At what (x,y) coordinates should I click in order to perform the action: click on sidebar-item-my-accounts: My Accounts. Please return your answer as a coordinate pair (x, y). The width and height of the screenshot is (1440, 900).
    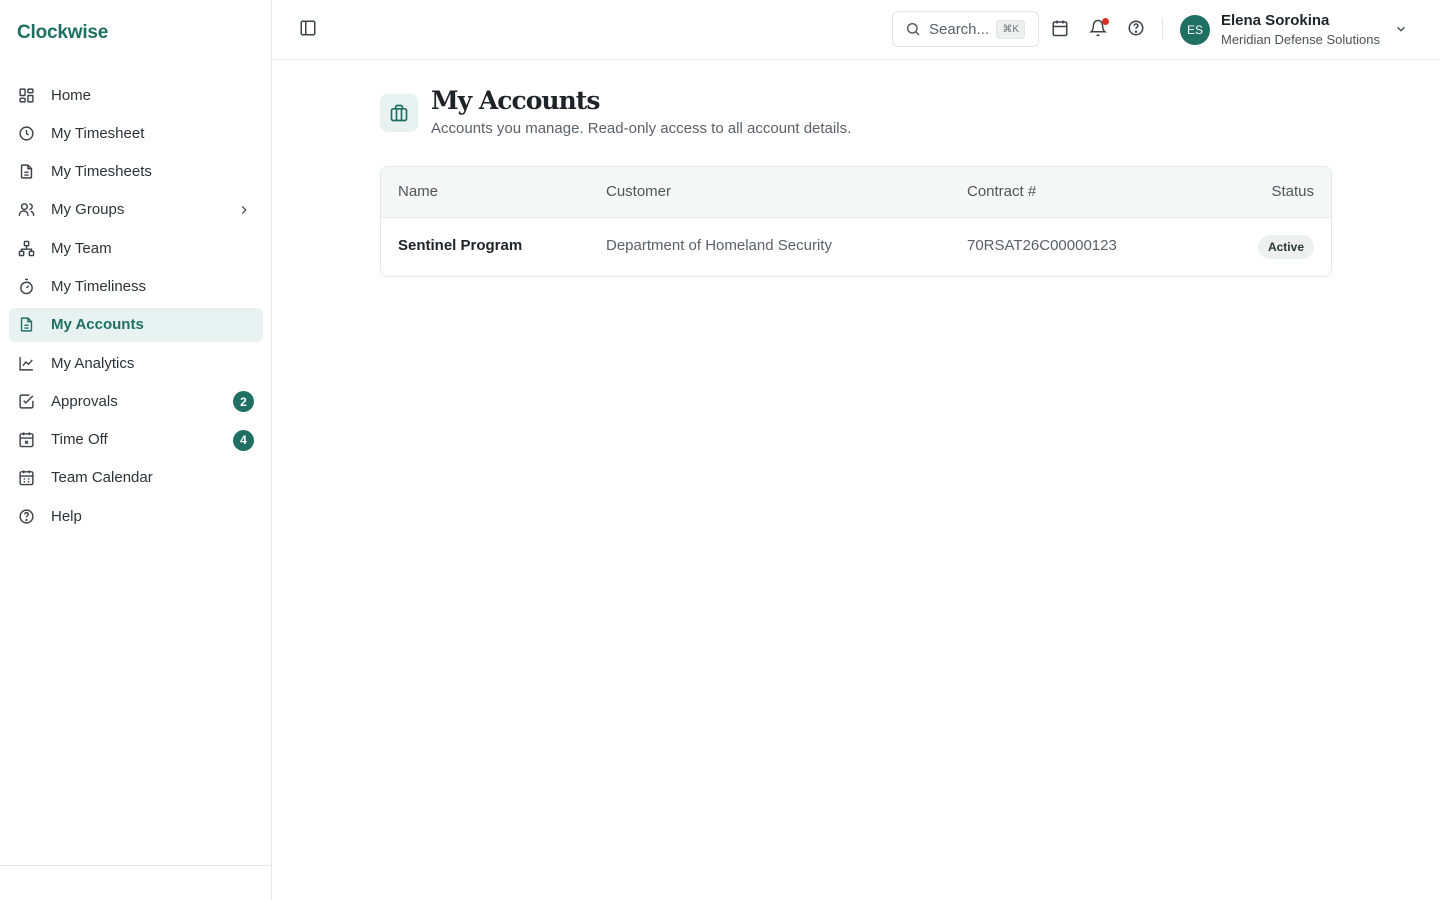
    Looking at the image, I should click on (136, 324).